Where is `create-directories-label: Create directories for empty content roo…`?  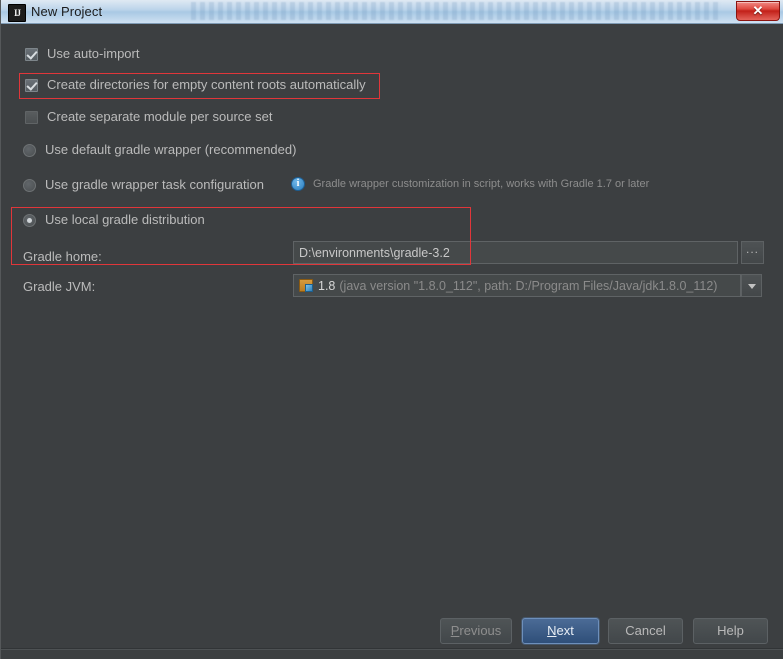
create-directories-label: Create directories for empty content roo… is located at coordinates (206, 84).